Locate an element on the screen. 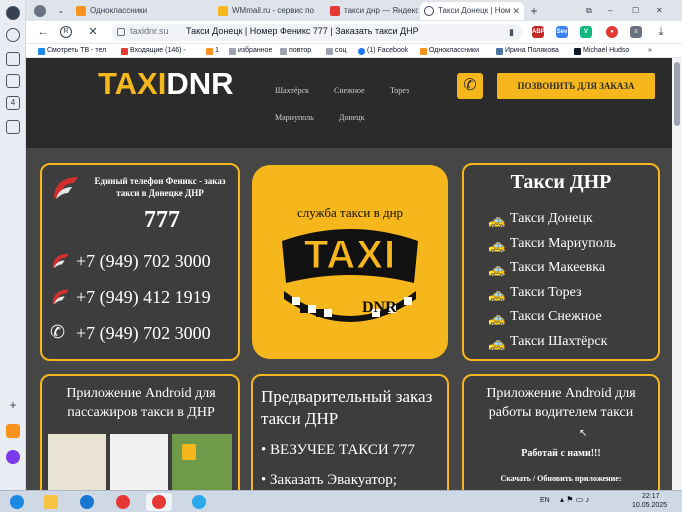  wmmail-icon is located at coordinates (223, 11).